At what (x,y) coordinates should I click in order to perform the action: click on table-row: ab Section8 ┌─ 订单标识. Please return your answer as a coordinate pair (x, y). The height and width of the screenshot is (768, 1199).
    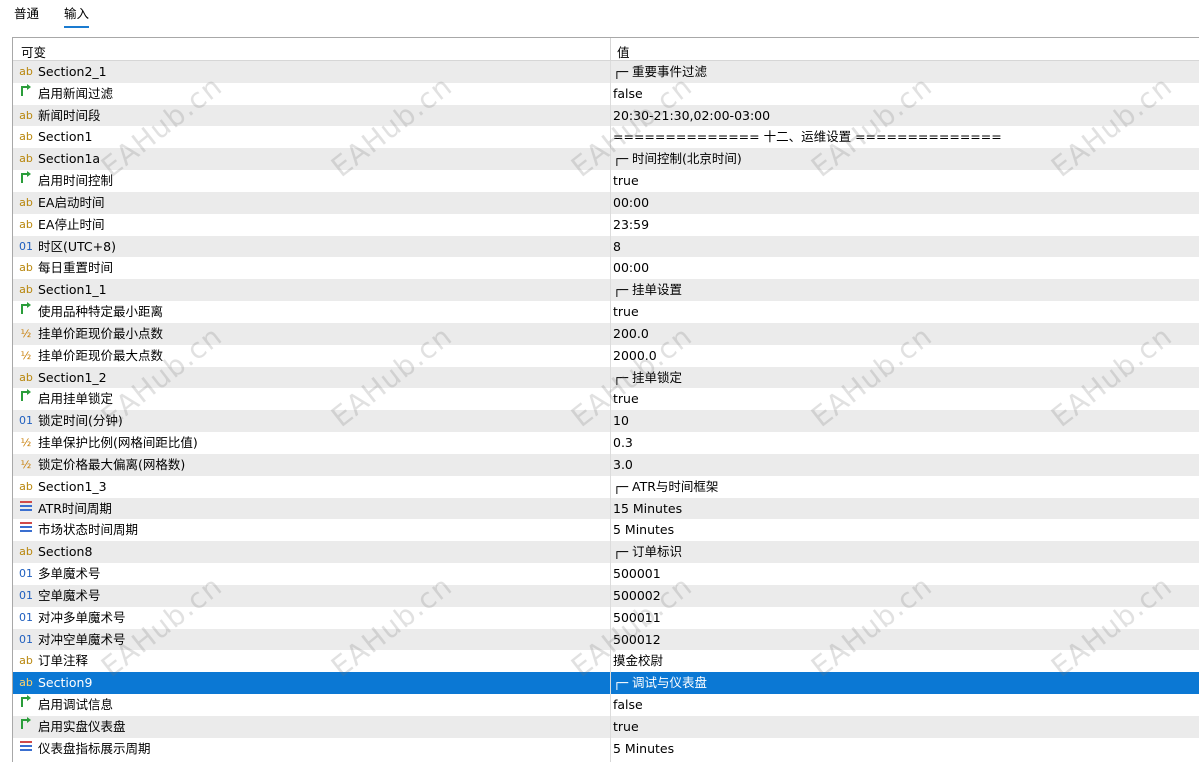
    Looking at the image, I should click on (606, 552).